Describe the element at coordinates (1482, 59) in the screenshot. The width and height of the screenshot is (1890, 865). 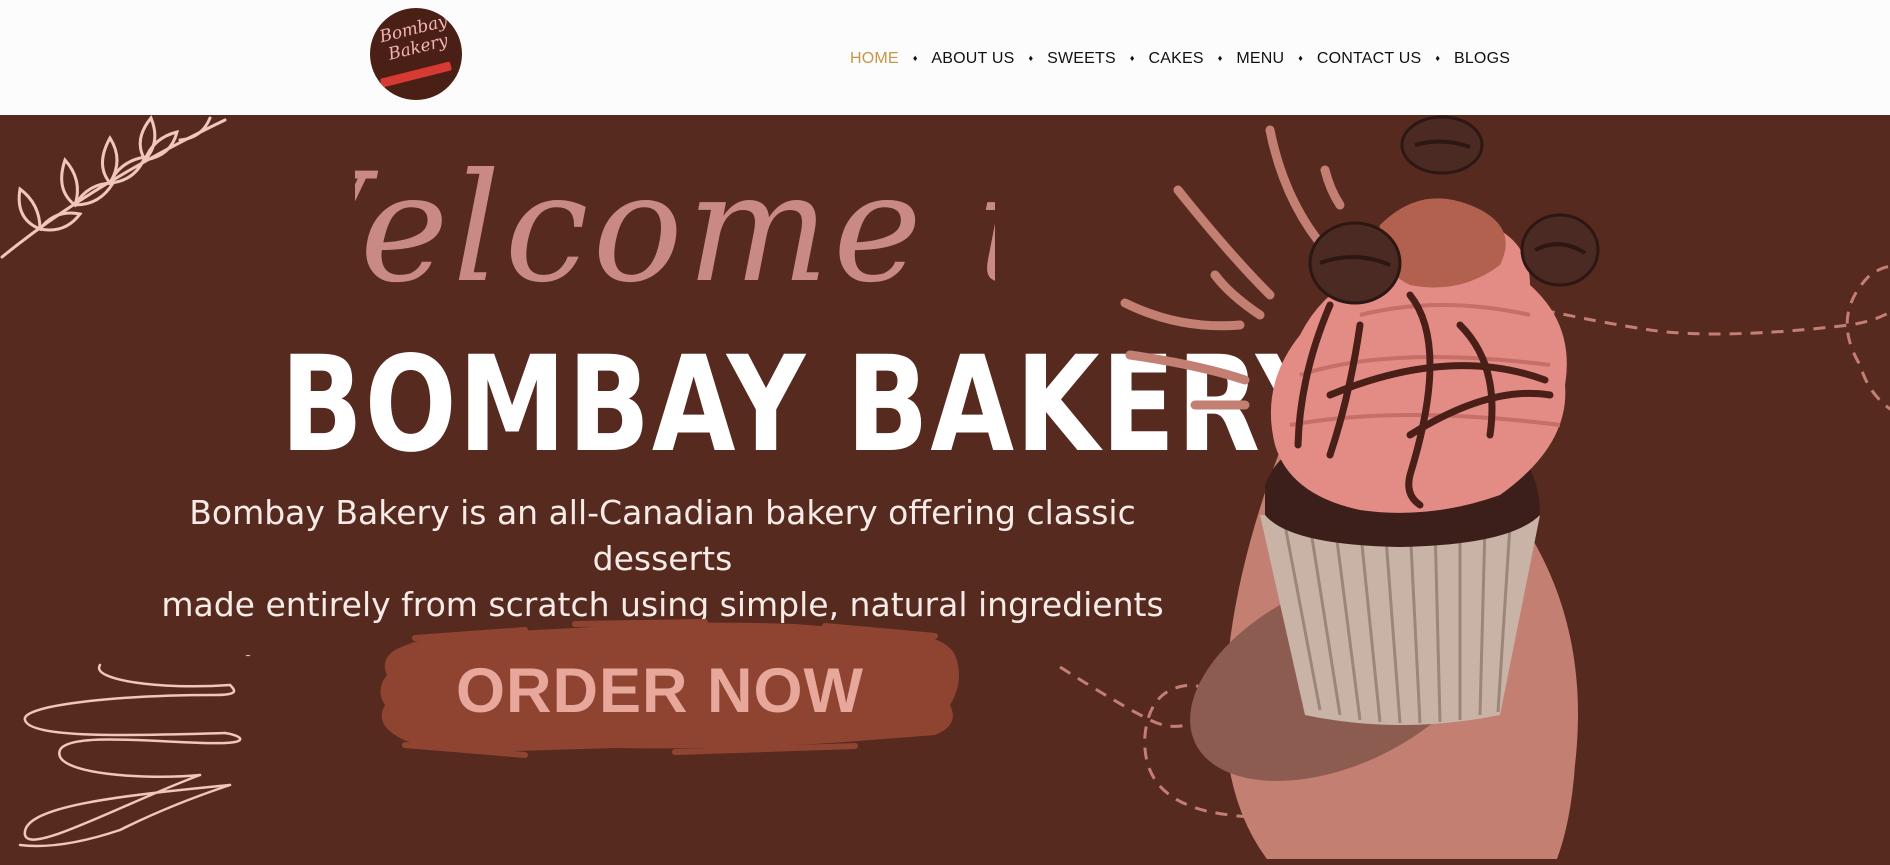
I see `nav-blogs: BLOGS` at that location.